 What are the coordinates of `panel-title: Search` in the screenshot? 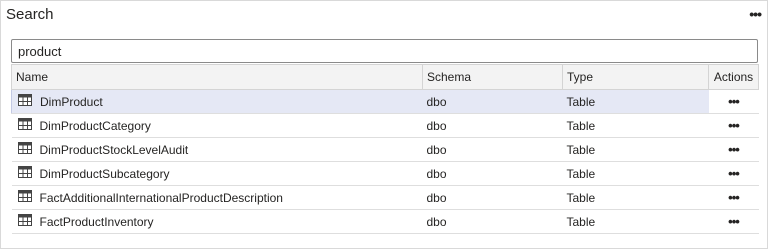 It's located at (30, 14).